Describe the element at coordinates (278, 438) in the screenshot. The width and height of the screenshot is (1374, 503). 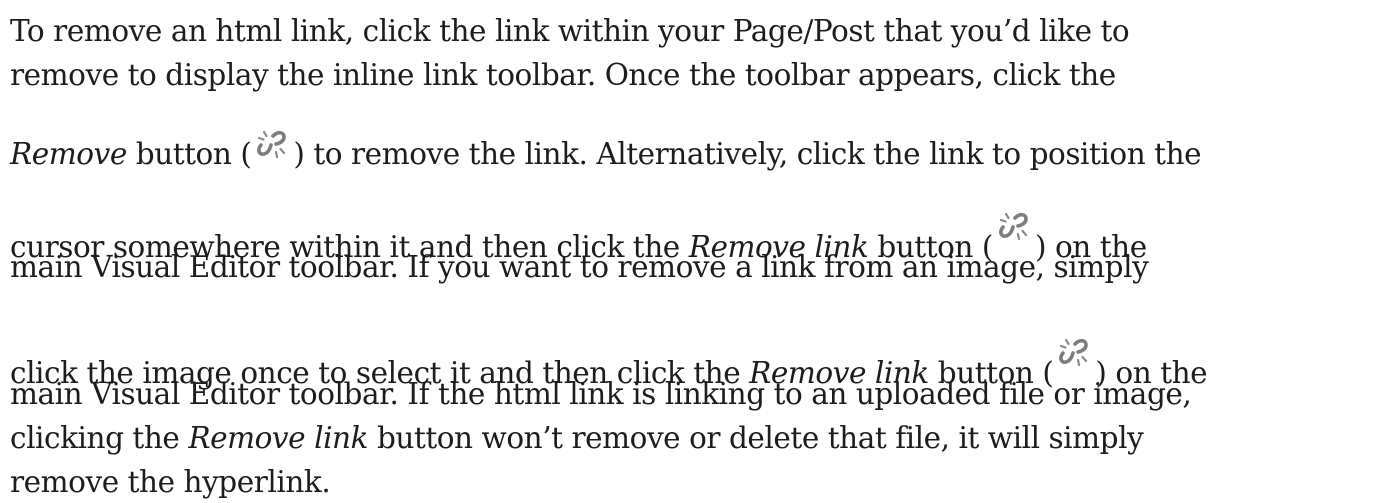
I see `remove-link-term: Remove link` at that location.